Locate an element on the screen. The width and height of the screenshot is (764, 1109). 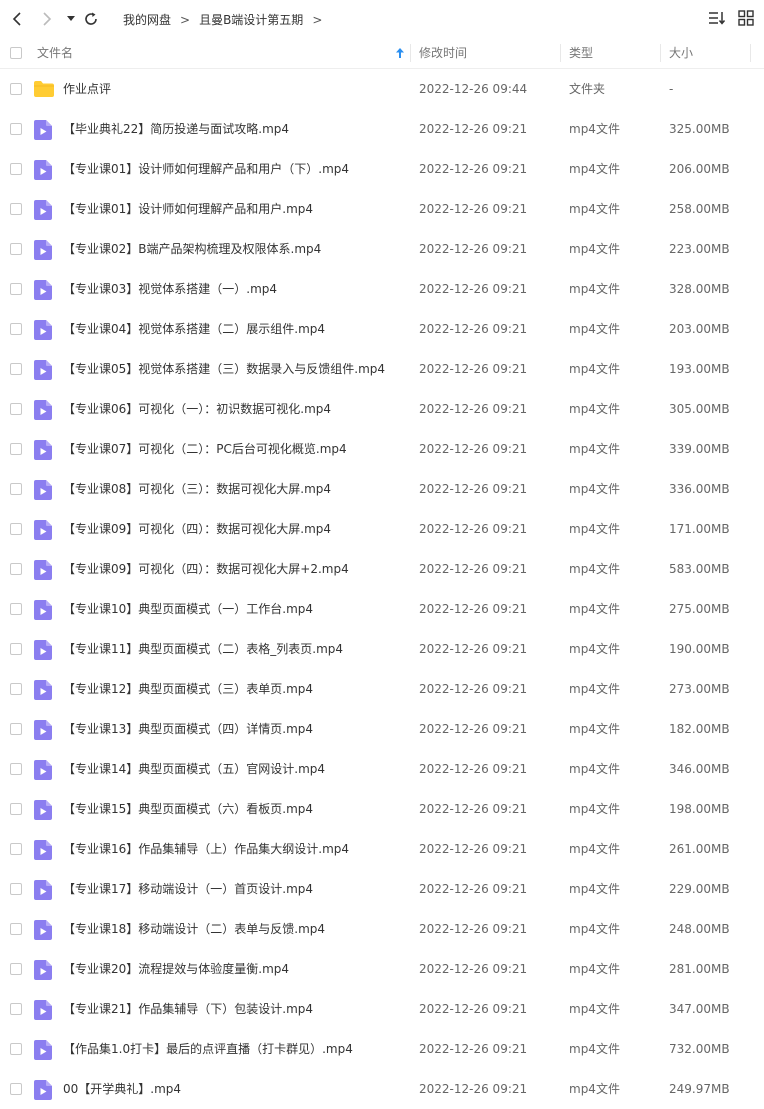
file-name: 【专业课01】设计师如何理解产品和用户（下）.mp4 is located at coordinates (206, 169).